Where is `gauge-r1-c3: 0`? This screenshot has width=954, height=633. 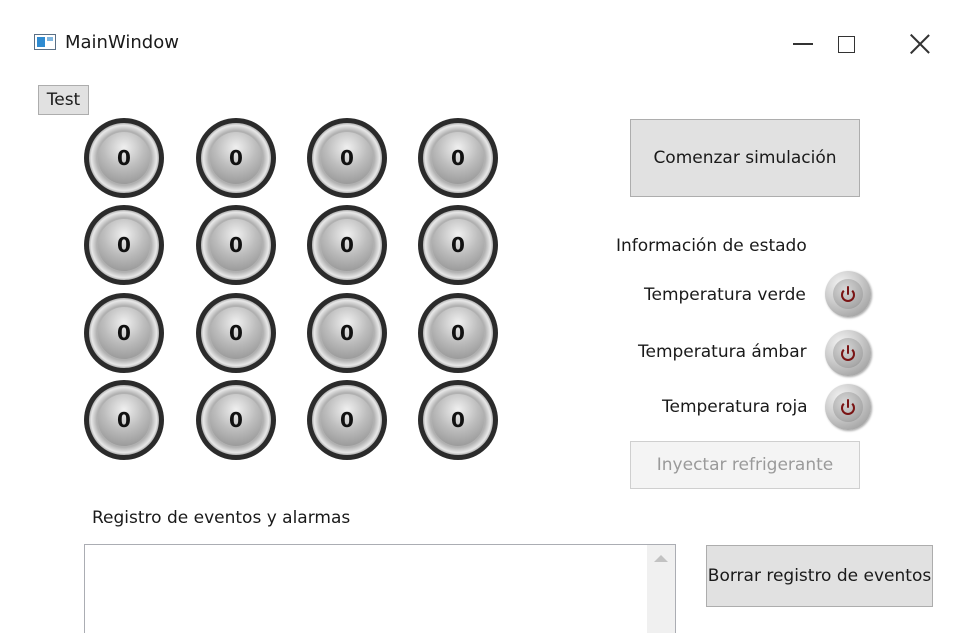 gauge-r1-c3: 0 is located at coordinates (347, 158).